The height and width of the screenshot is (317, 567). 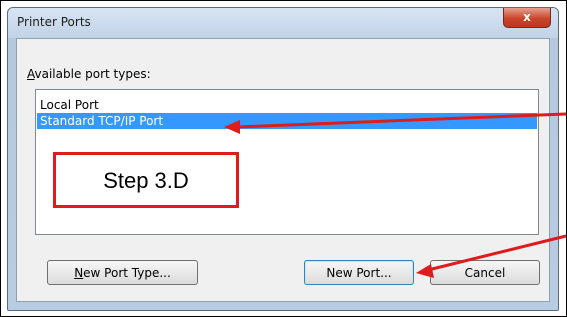 I want to click on arrowhead-new-port, so click(x=425, y=271).